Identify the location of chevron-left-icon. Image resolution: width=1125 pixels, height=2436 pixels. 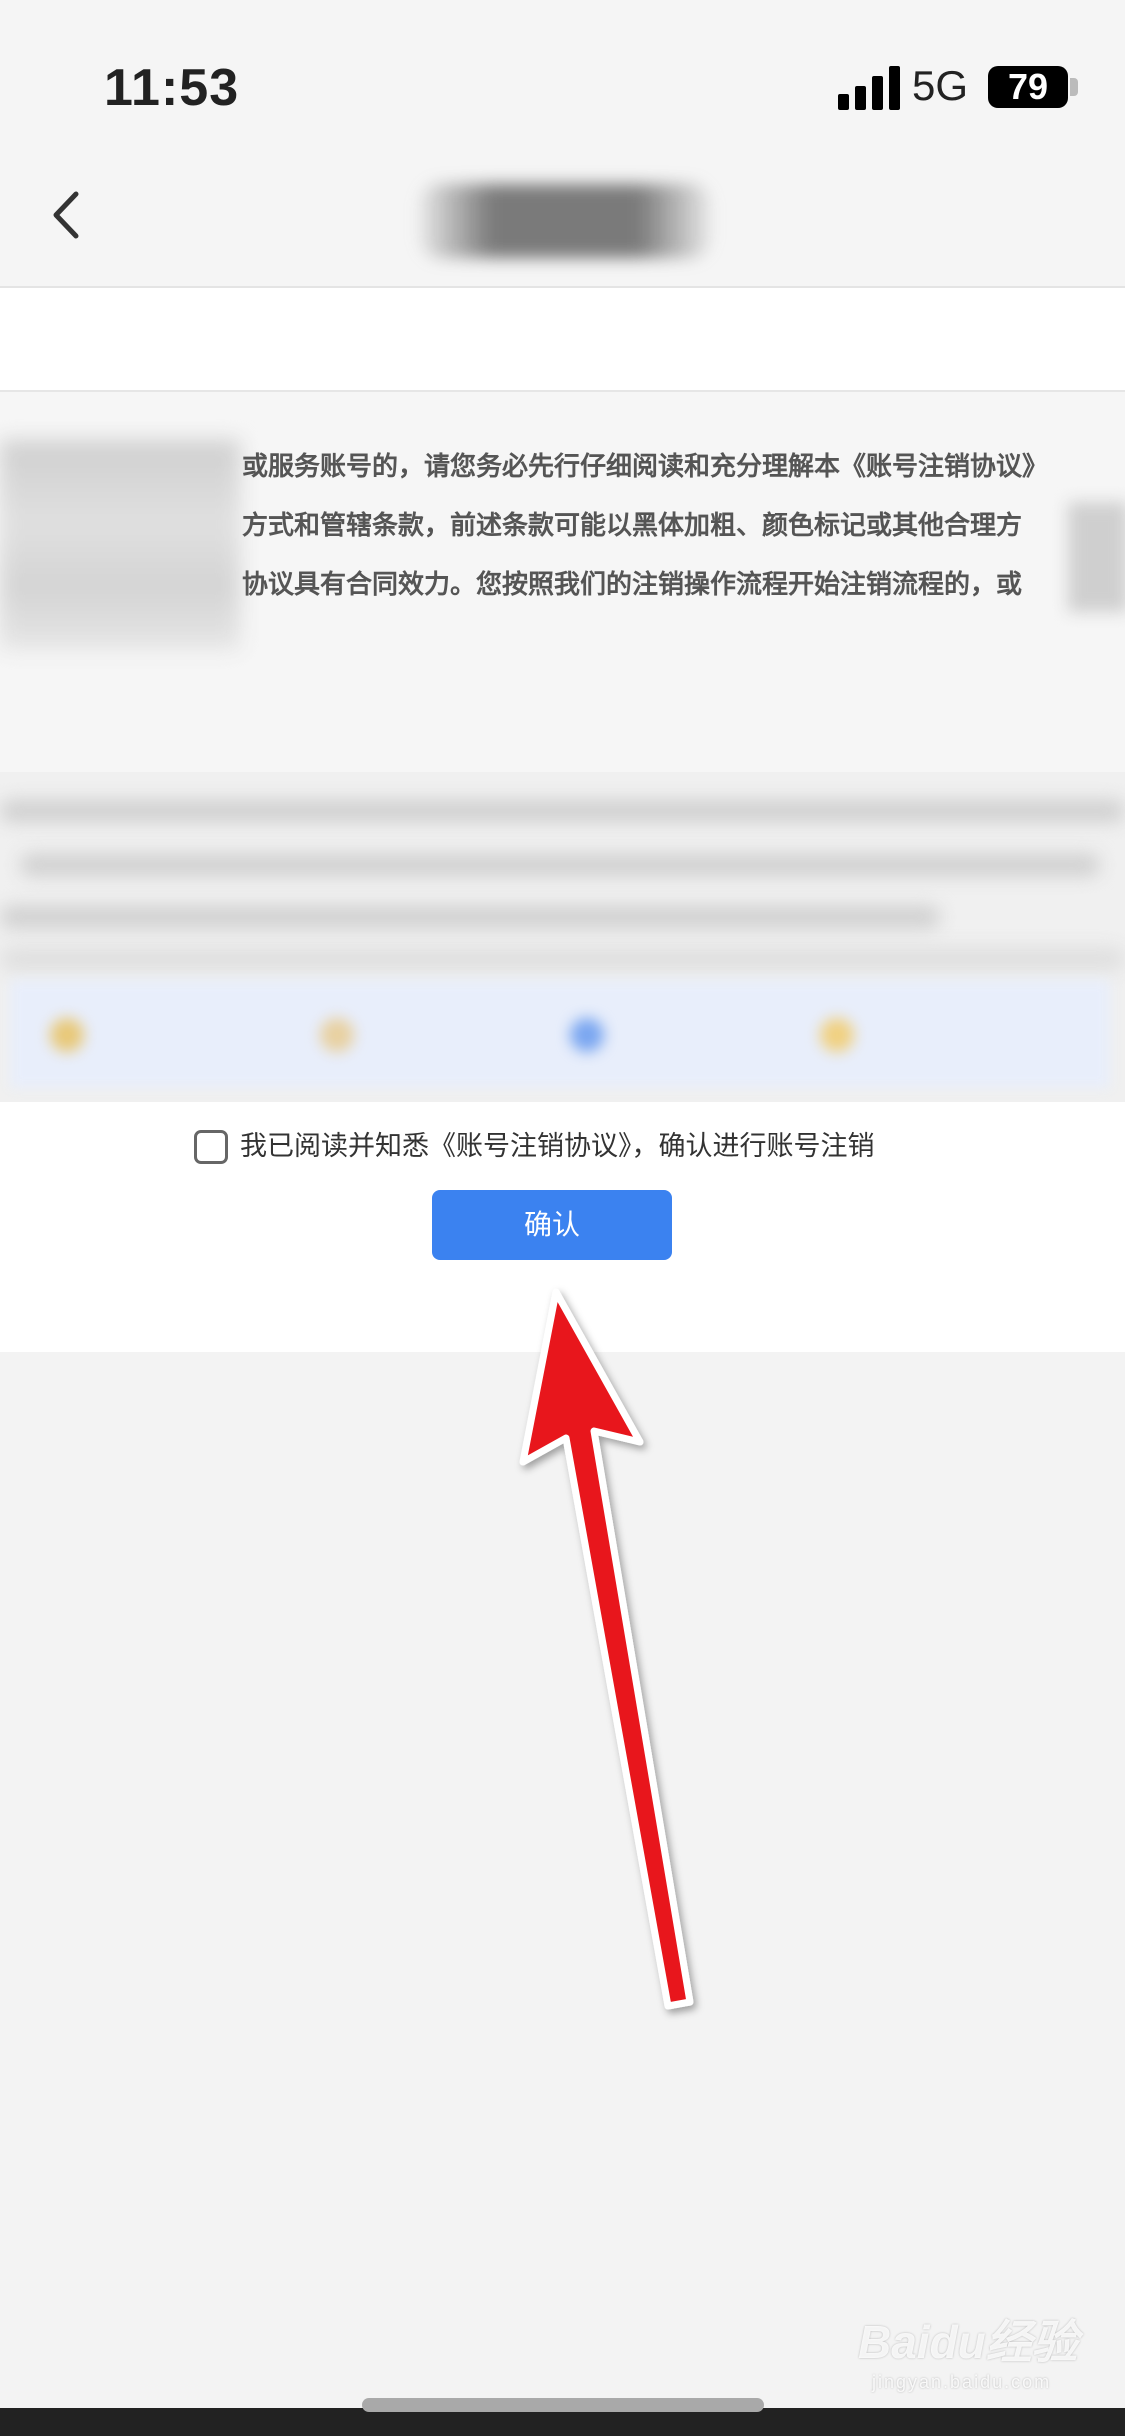
(71, 215).